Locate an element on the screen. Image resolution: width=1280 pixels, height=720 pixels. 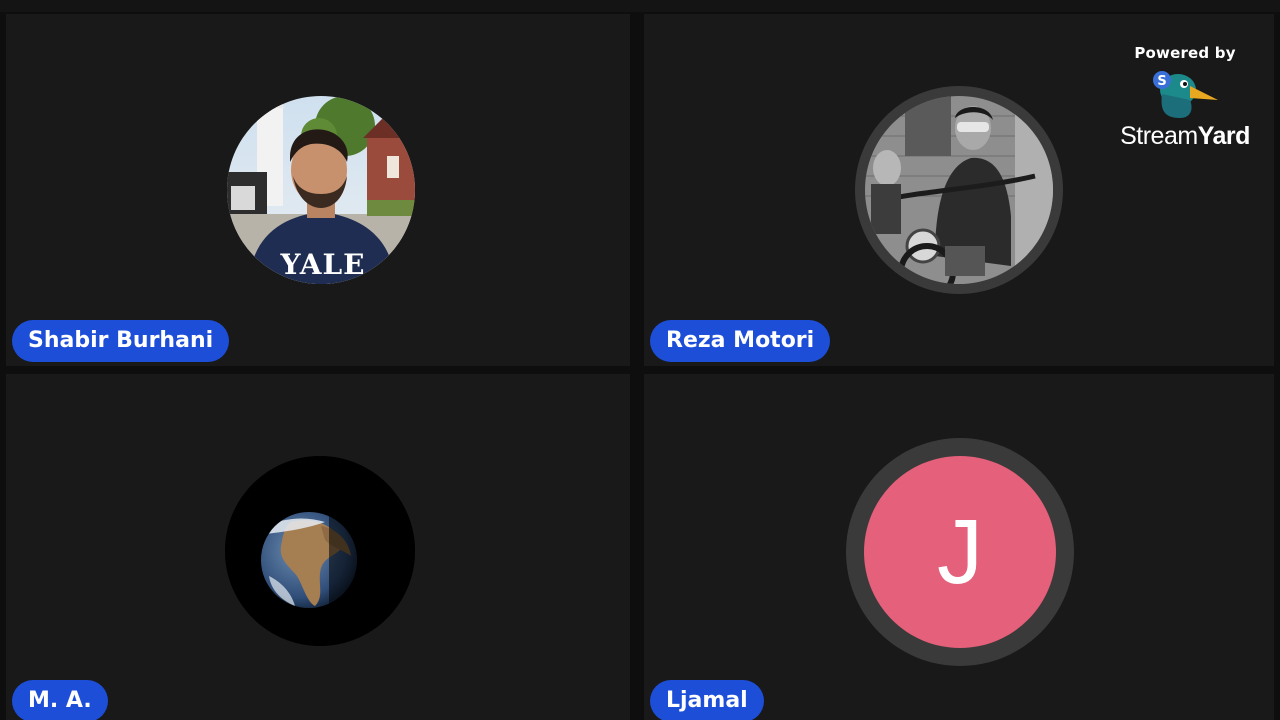
streamyard-duck-icon: S is located at coordinates (1185, 94).